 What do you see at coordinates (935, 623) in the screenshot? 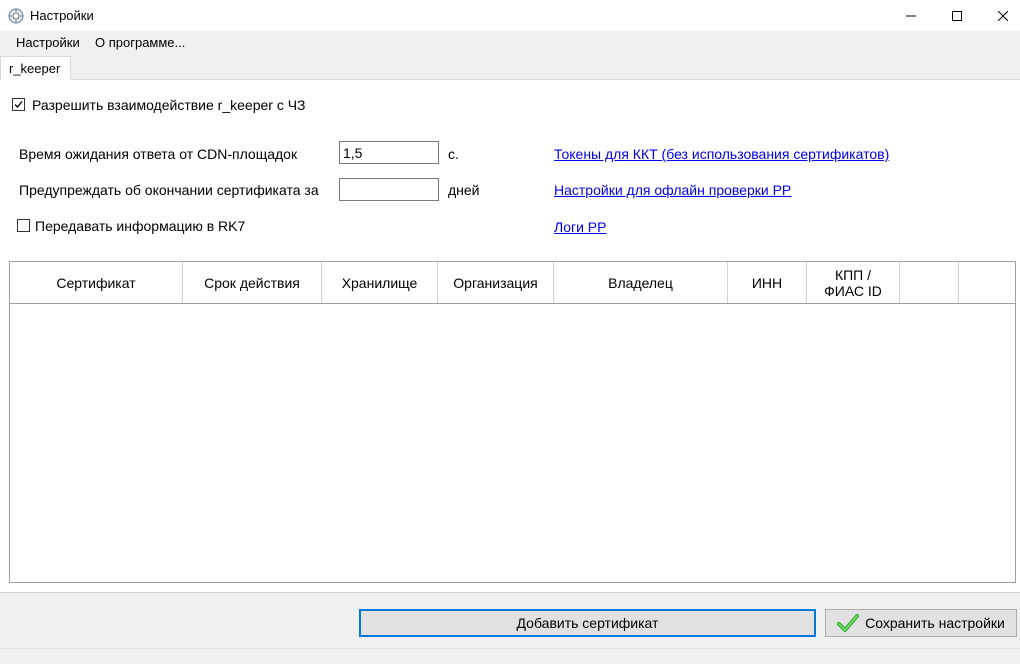
I see `save-settings-label: Сохранить настройки` at bounding box center [935, 623].